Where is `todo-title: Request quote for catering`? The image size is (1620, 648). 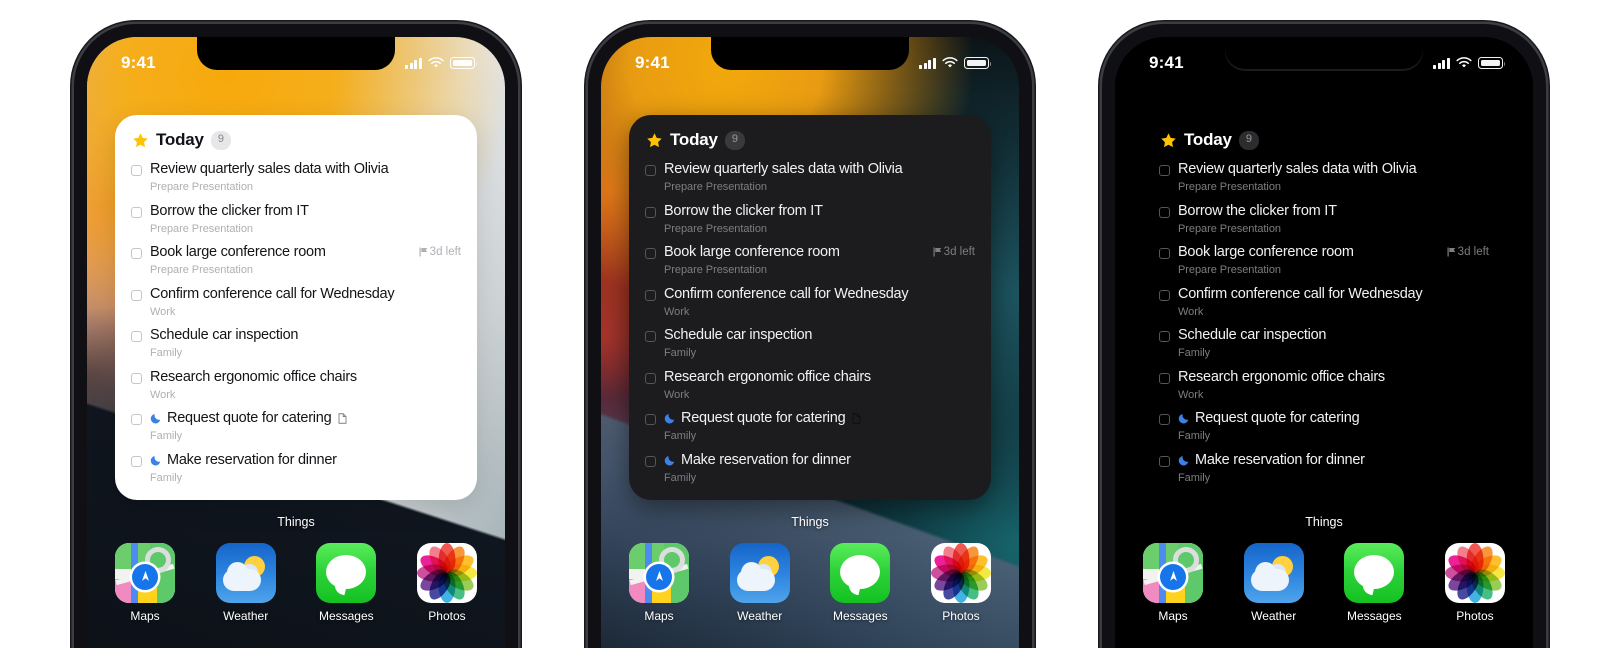
todo-title: Request quote for catering is located at coordinates (763, 418).